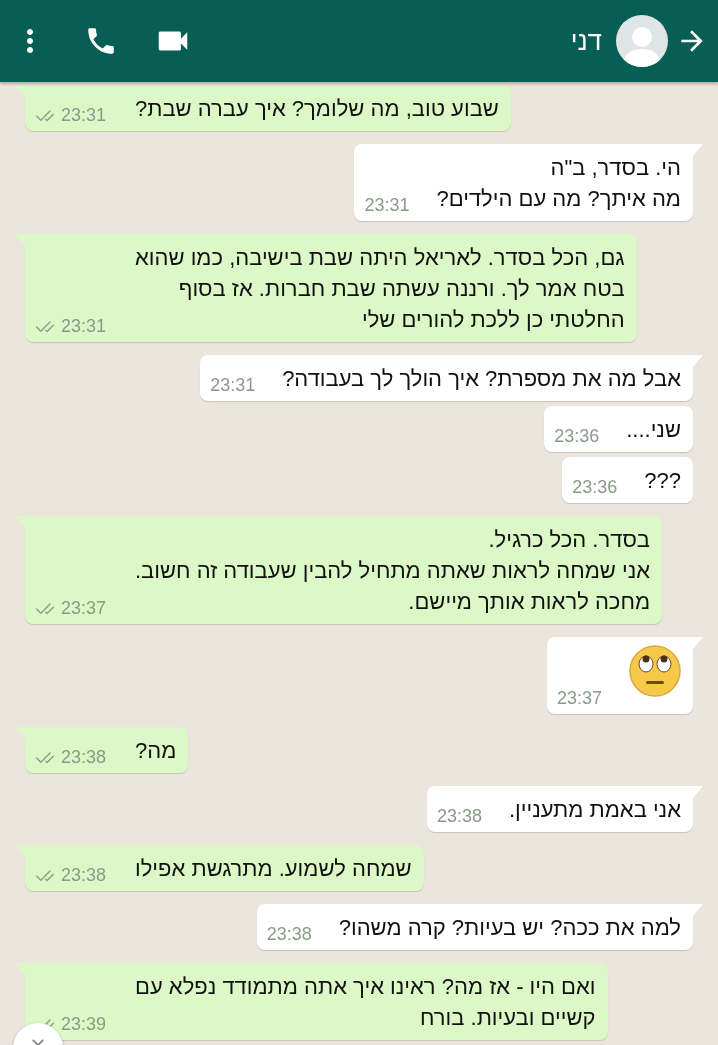  Describe the element at coordinates (317, 109) in the screenshot. I see `message-text: שבוע טוב, מה שלומך? איך עברה שבת?` at that location.